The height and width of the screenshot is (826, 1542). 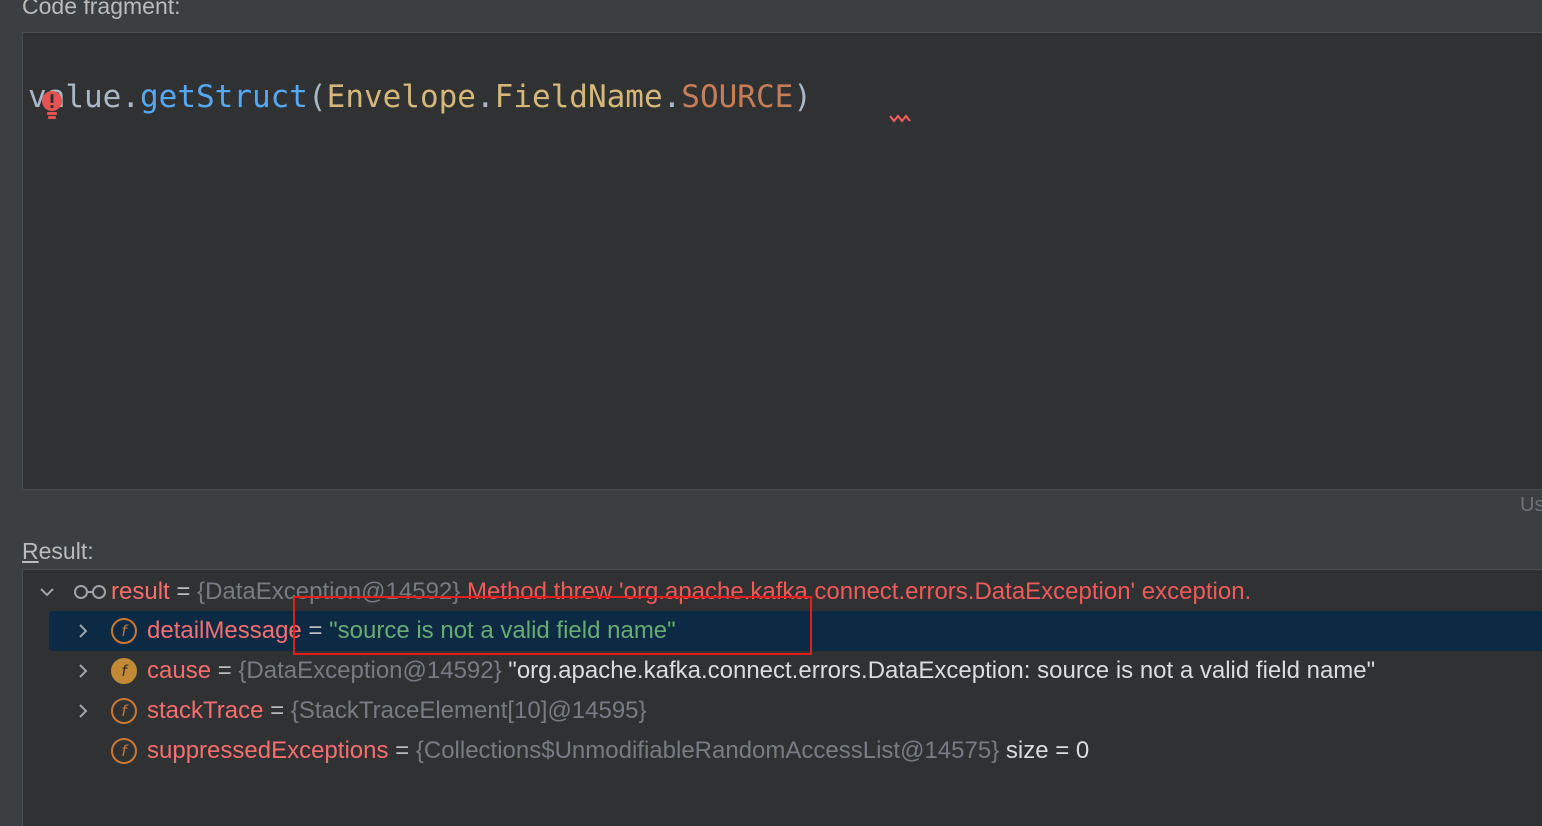 What do you see at coordinates (900, 118) in the screenshot?
I see `error-squiggle-icon` at bounding box center [900, 118].